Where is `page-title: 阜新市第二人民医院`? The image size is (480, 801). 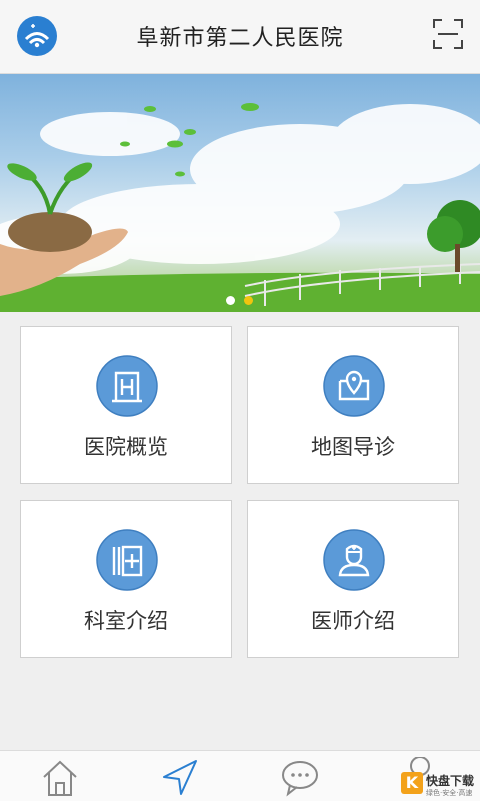
page-title: 阜新市第二人民医院 is located at coordinates (240, 38).